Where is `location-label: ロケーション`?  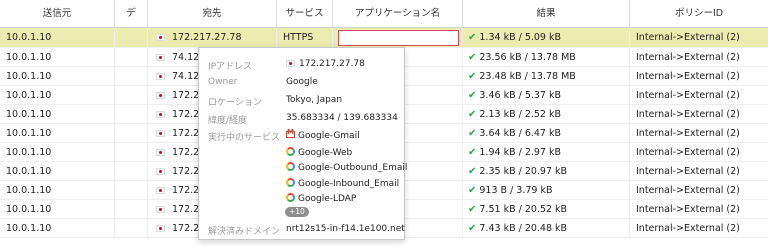
location-label: ロケーション is located at coordinates (235, 103).